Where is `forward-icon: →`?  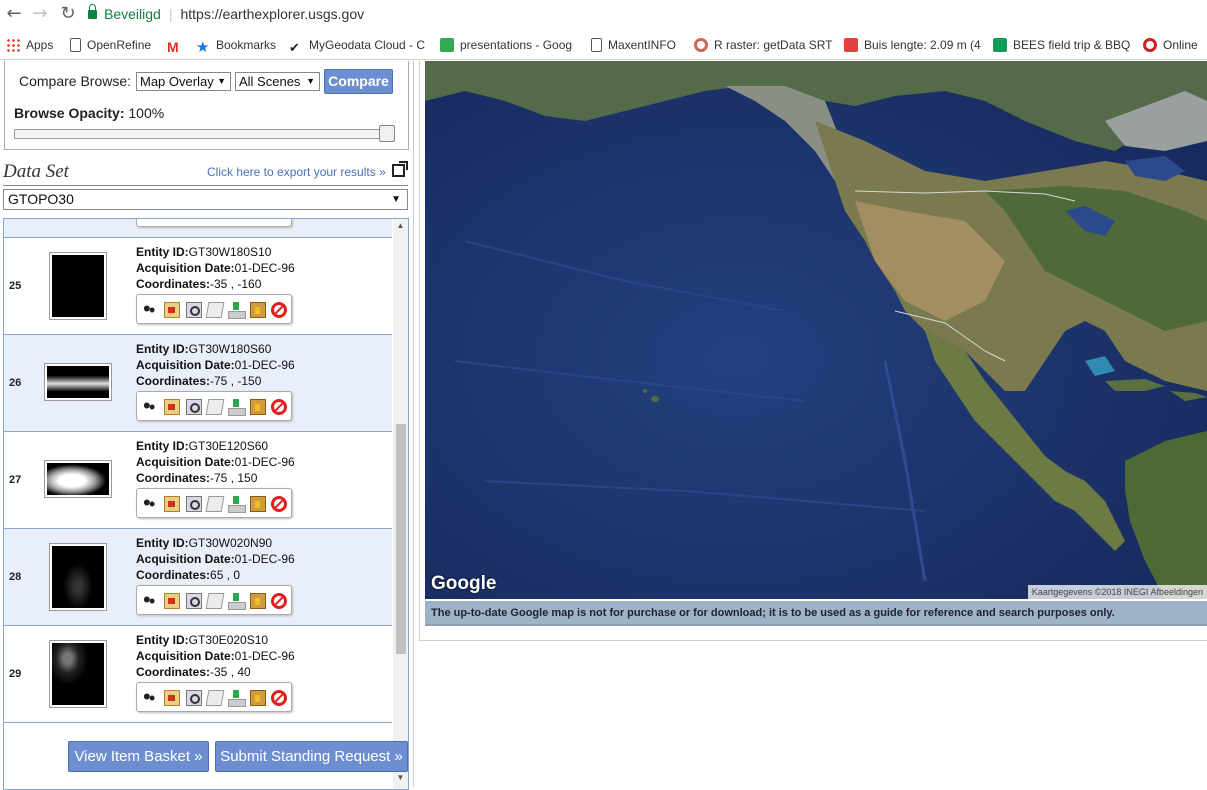
forward-icon: → is located at coordinates (40, 14).